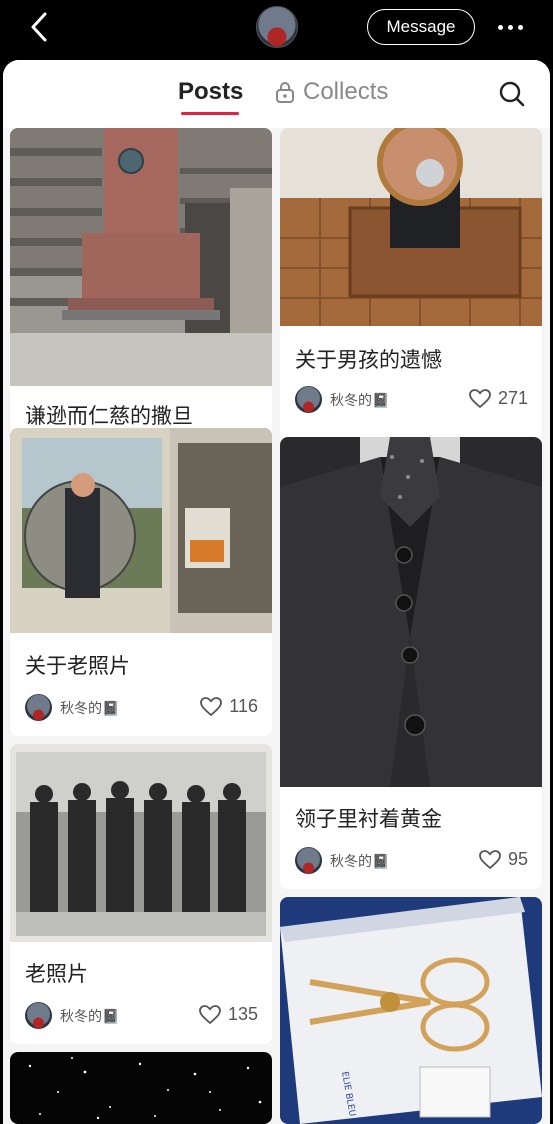 This screenshot has height=1124, width=553. I want to click on profile-avatar, so click(277, 27).